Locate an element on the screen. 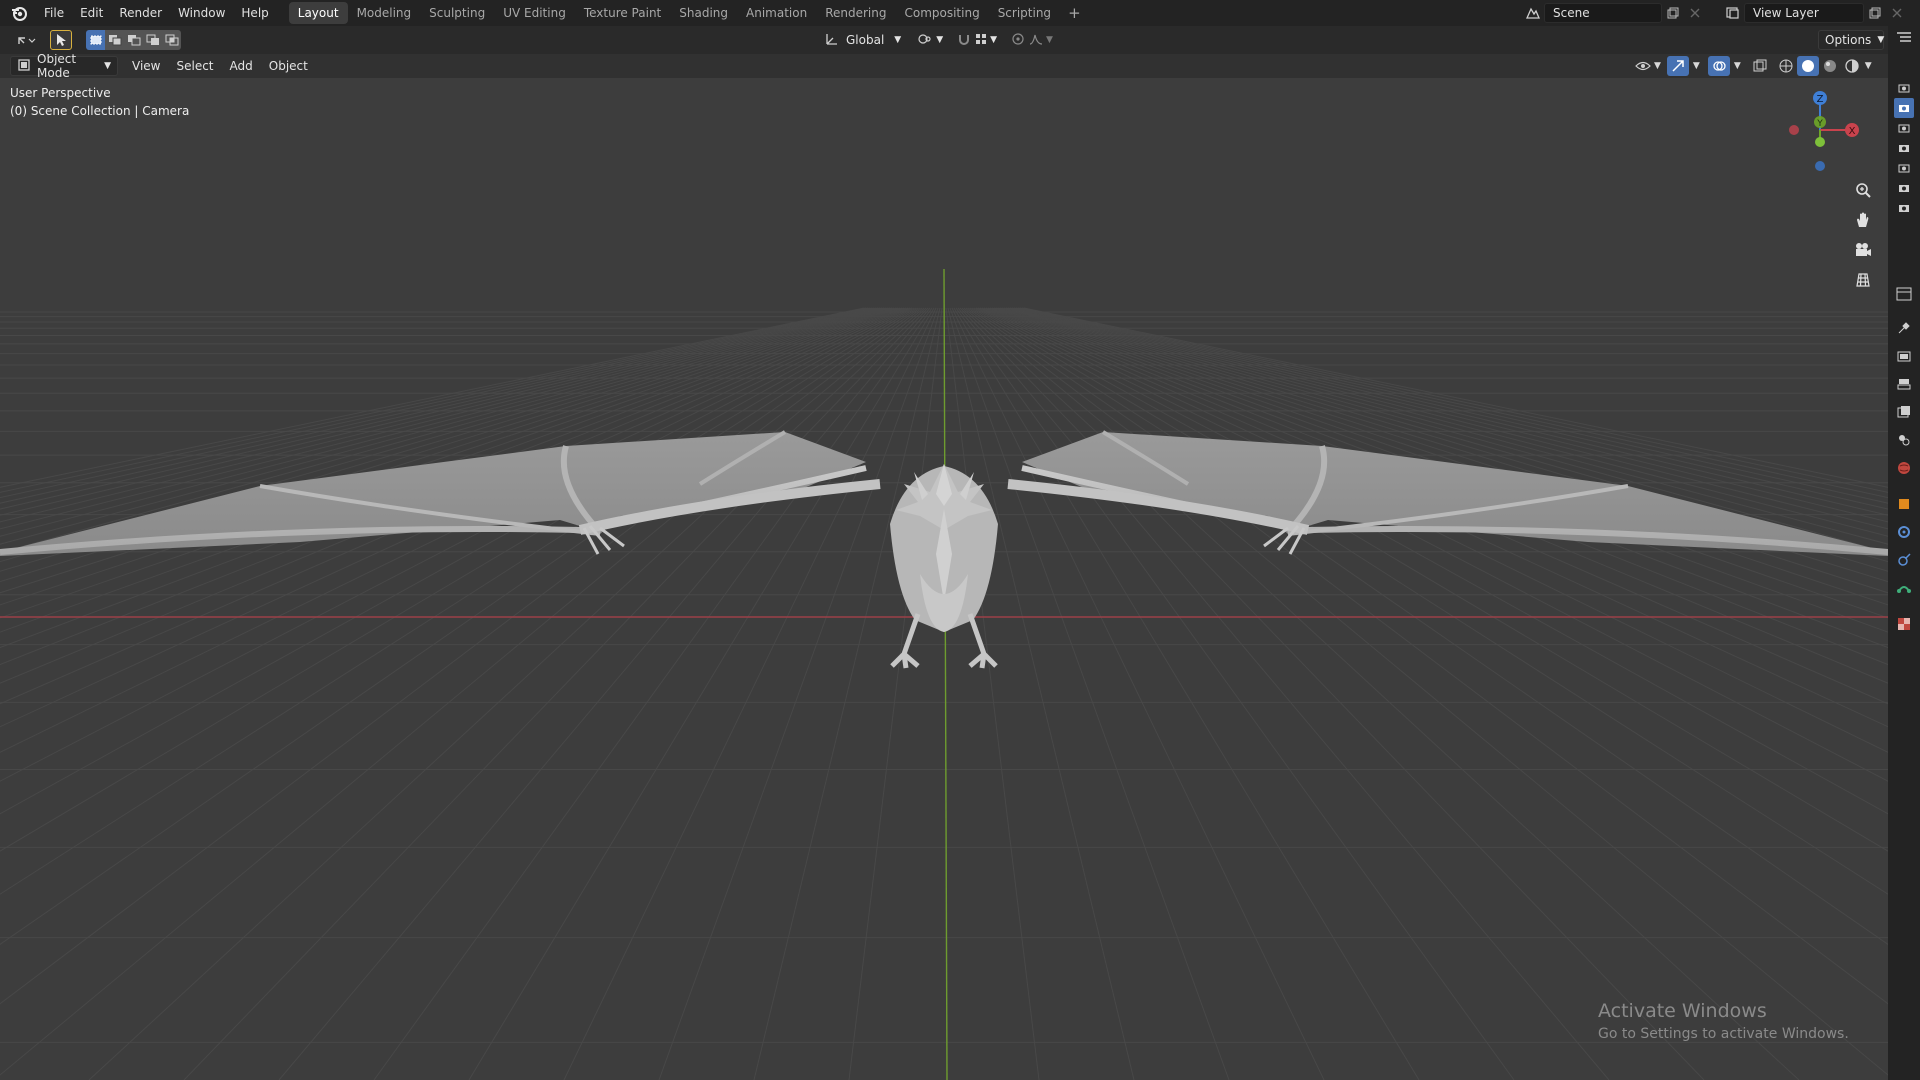 The width and height of the screenshot is (1920, 1080). menu-select: Select is located at coordinates (194, 66).